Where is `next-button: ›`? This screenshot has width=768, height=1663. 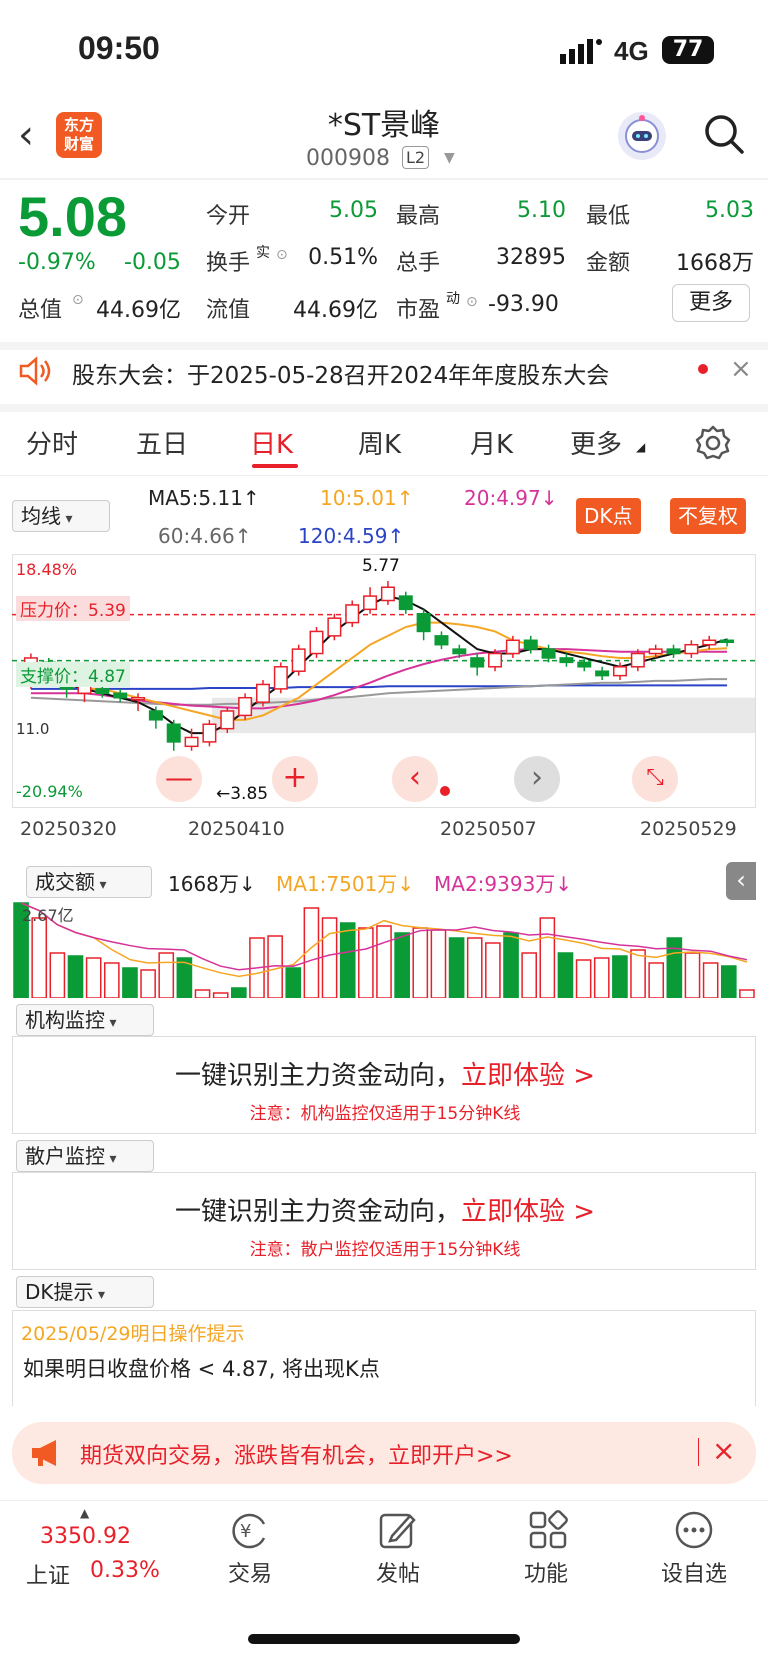
next-button: › is located at coordinates (537, 779).